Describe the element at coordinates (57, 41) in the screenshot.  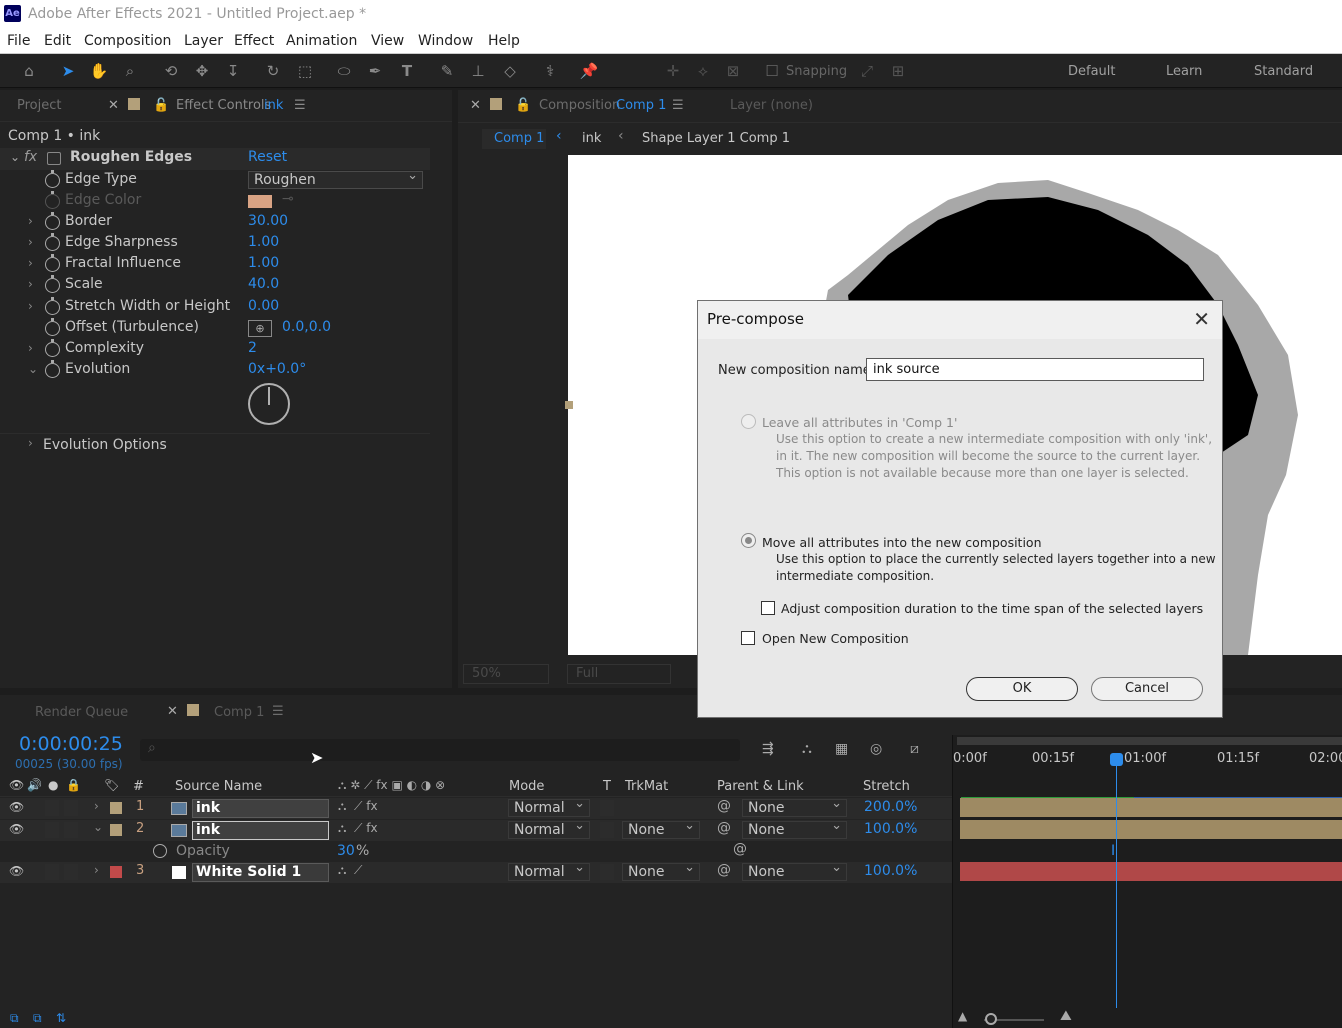
I see `menu-edit: Edit` at that location.